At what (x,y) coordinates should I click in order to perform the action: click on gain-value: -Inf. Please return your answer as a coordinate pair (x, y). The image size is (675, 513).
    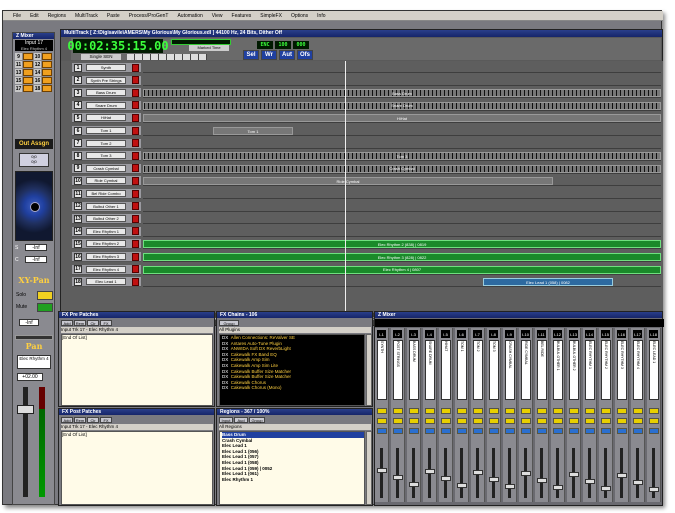
    Looking at the image, I should click on (29, 322).